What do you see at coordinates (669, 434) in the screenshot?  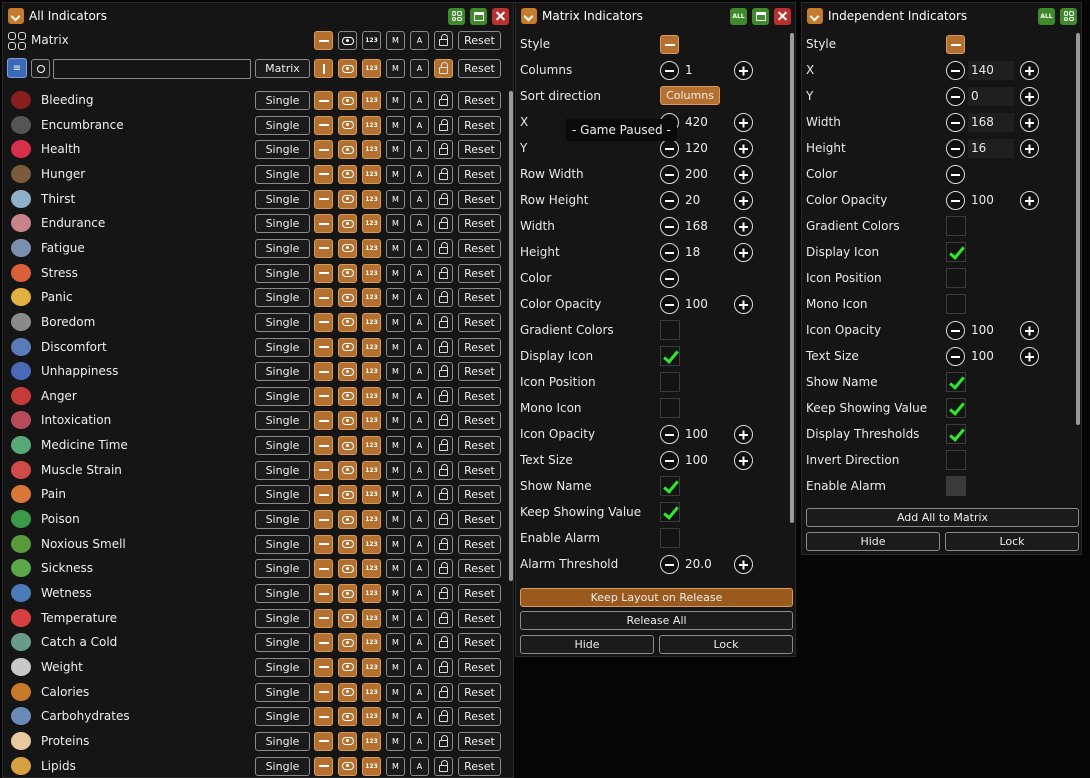 I see `icon-opacity-minus-icon` at bounding box center [669, 434].